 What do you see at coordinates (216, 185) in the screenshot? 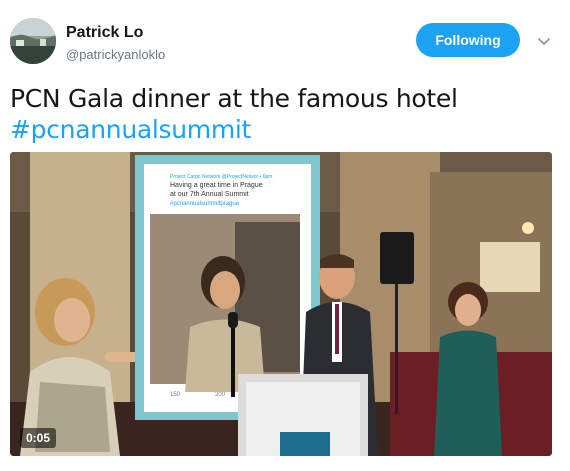
I see `frame-prop-line1: Having a great time in Prague` at bounding box center [216, 185].